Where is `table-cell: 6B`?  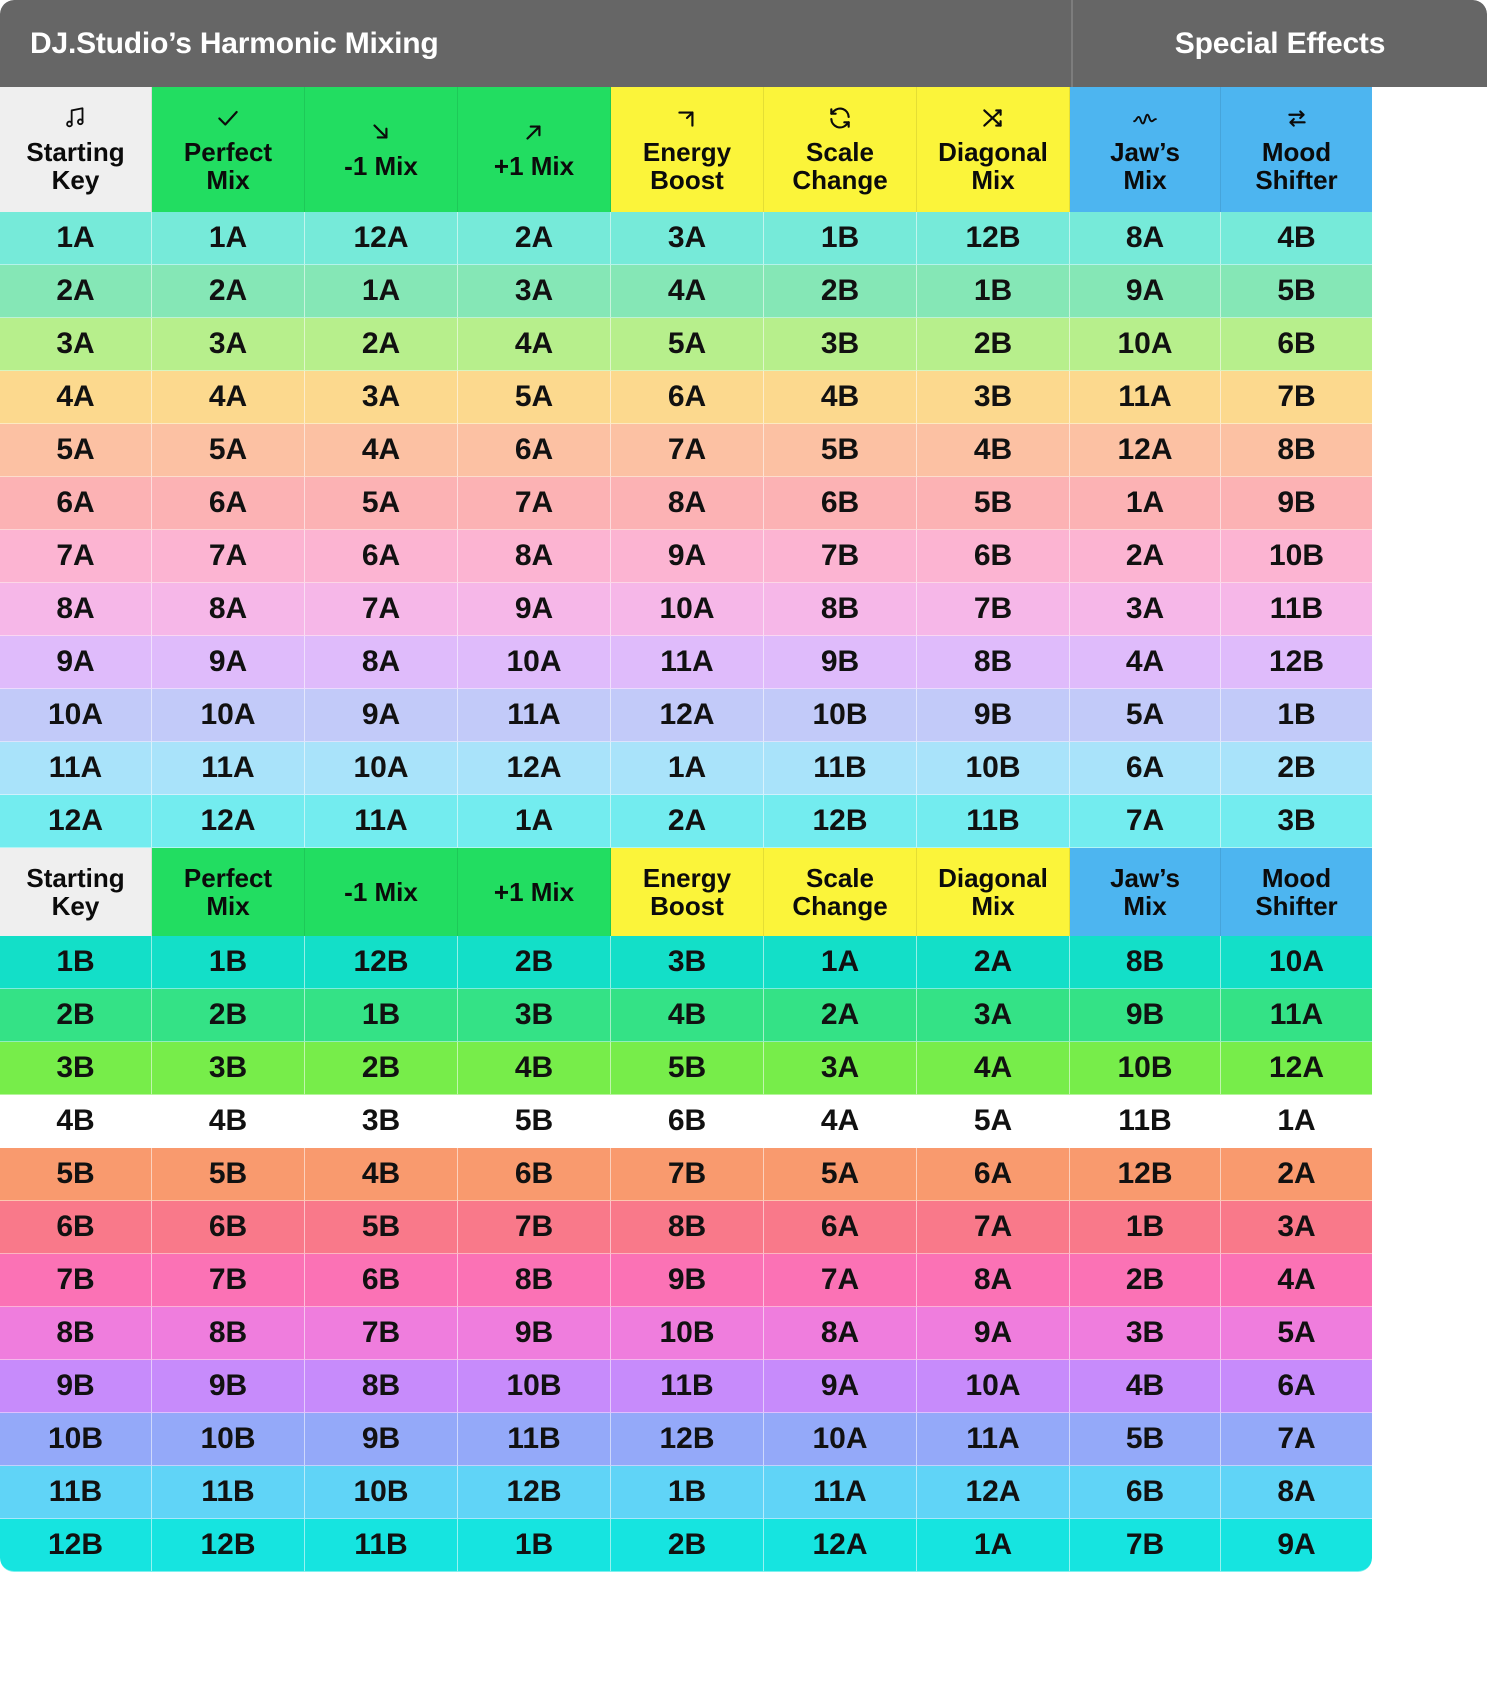
table-cell: 6B is located at coordinates (840, 503).